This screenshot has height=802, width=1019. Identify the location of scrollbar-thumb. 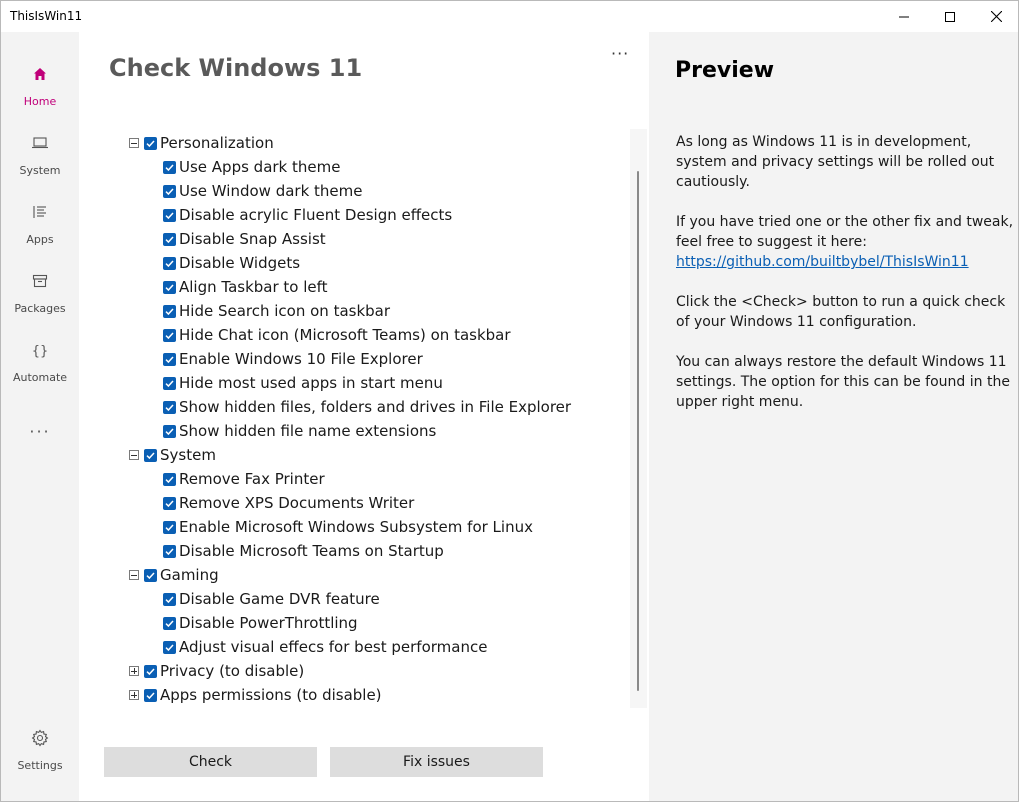
(638, 431).